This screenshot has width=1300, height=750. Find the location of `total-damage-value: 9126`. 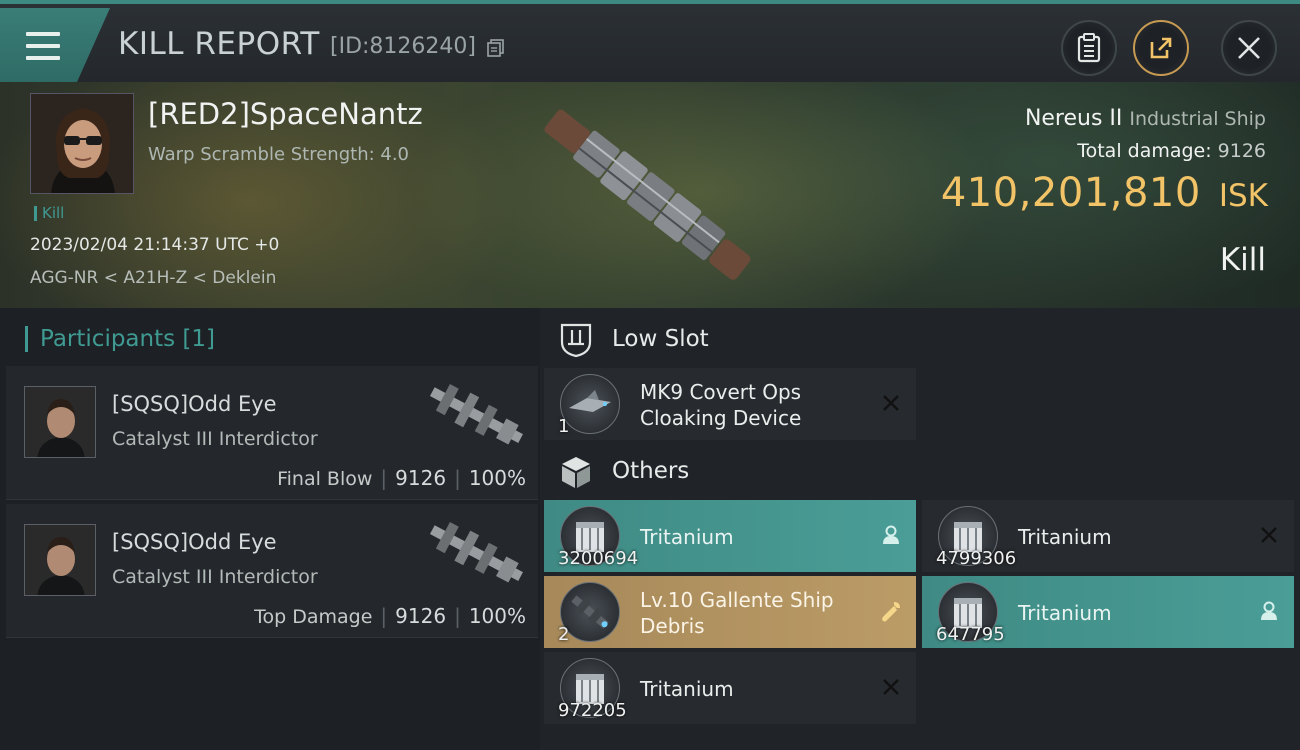

total-damage-value: 9126 is located at coordinates (1241, 151).